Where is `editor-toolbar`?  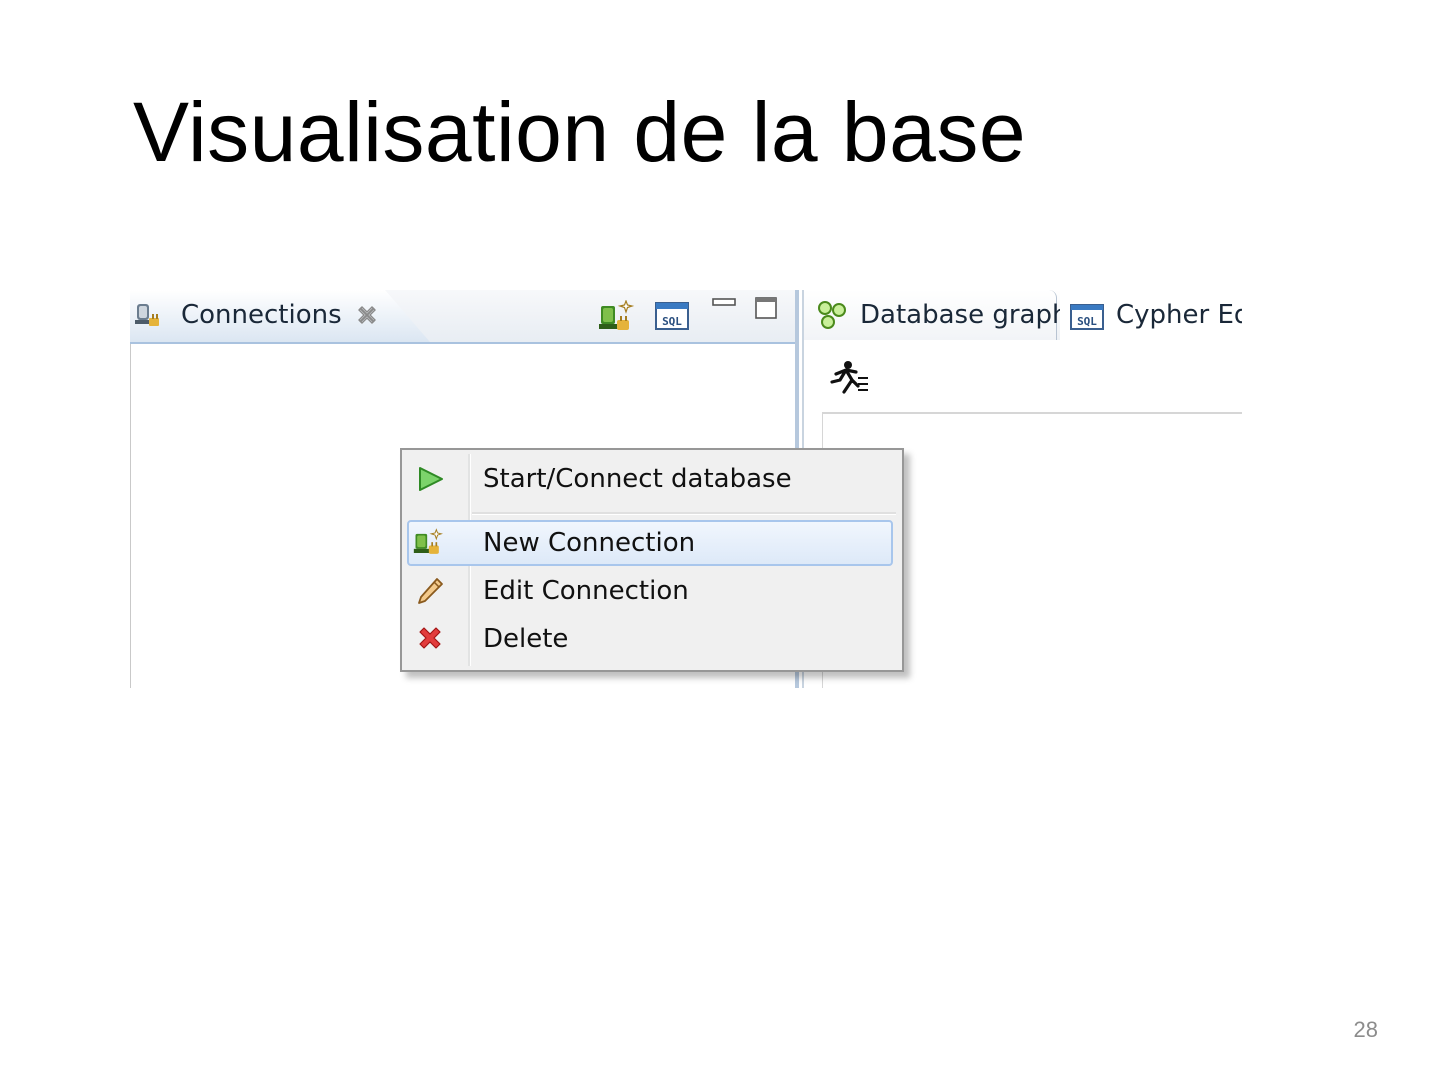
editor-toolbar is located at coordinates (1023, 376).